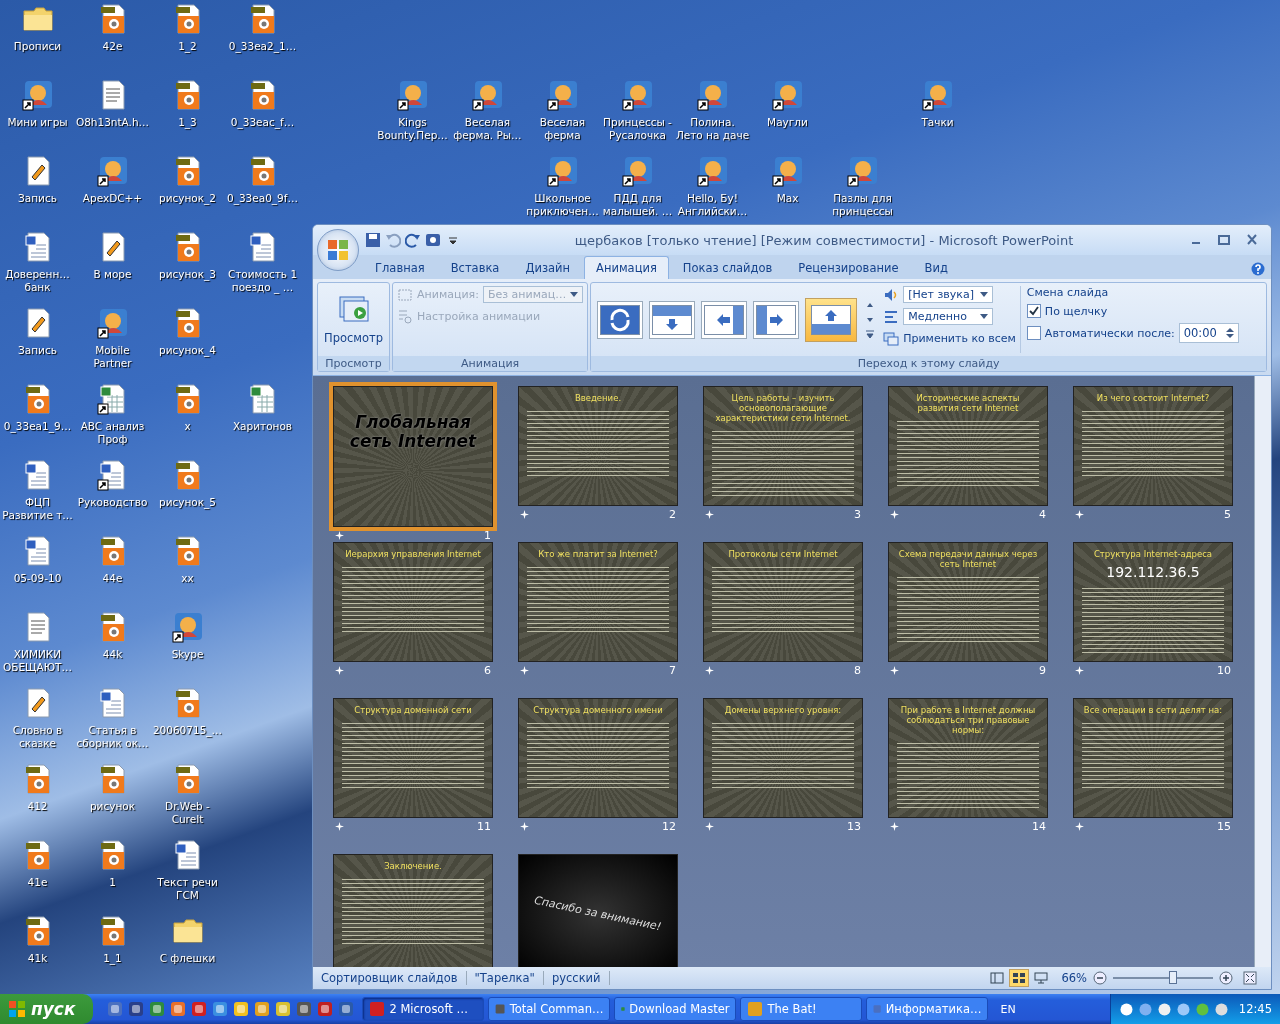 The height and width of the screenshot is (1024, 1280). Describe the element at coordinates (1224, 240) in the screenshot. I see `maximize-icon` at that location.